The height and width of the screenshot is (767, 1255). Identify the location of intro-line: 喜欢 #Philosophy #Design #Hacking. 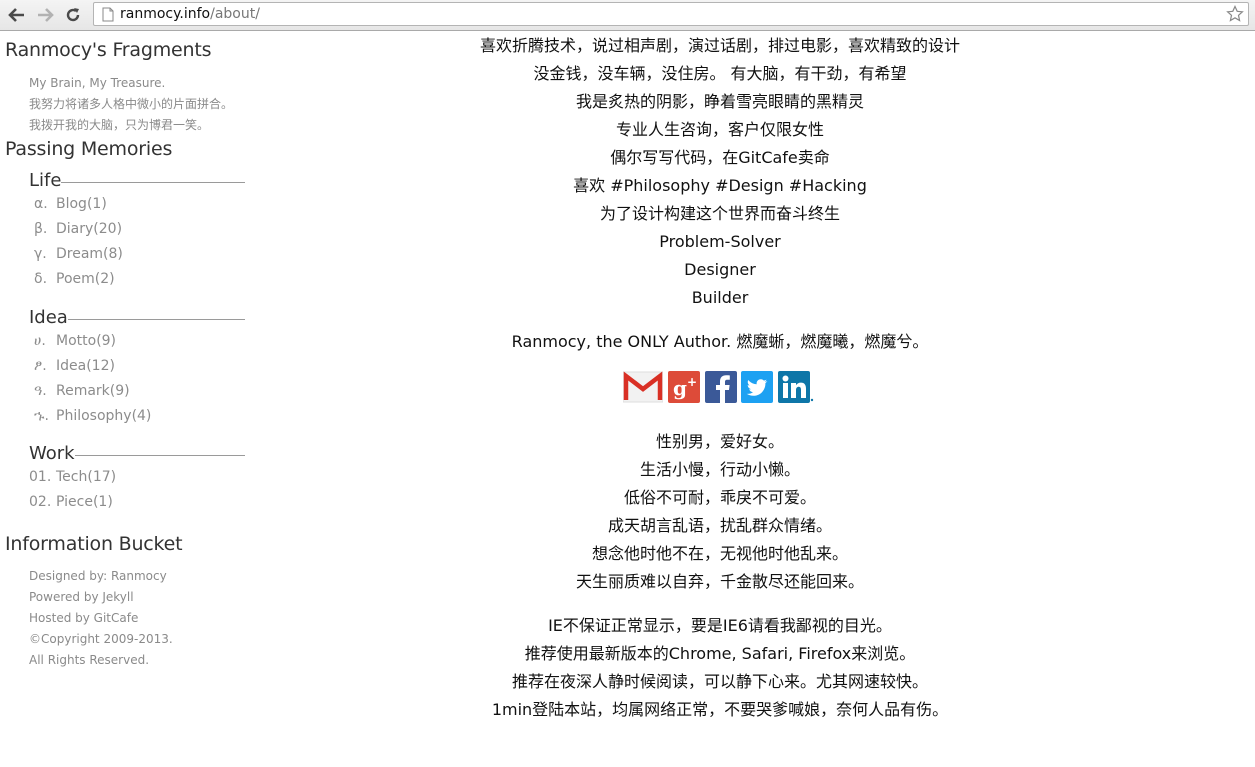
(720, 185).